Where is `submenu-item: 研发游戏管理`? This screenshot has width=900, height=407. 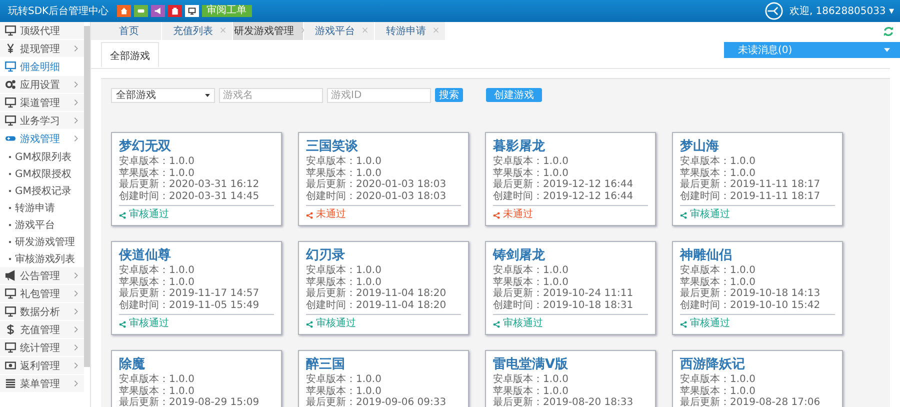 submenu-item: 研发游戏管理 is located at coordinates (42, 241).